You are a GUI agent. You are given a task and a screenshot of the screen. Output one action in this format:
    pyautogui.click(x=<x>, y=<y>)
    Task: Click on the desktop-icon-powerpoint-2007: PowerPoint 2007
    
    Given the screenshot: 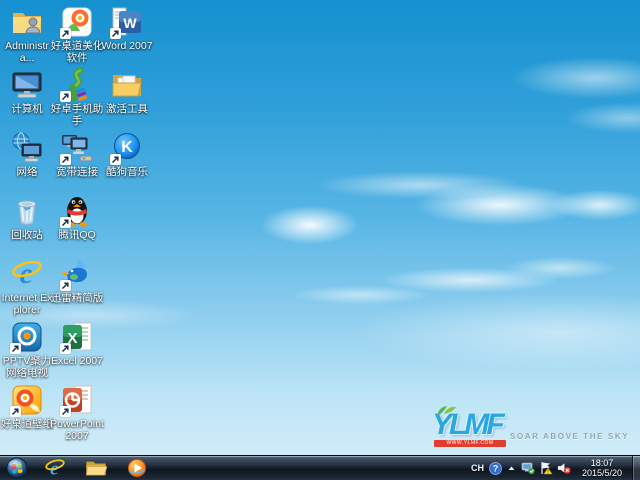 What is the action you would take?
    pyautogui.click(x=77, y=412)
    